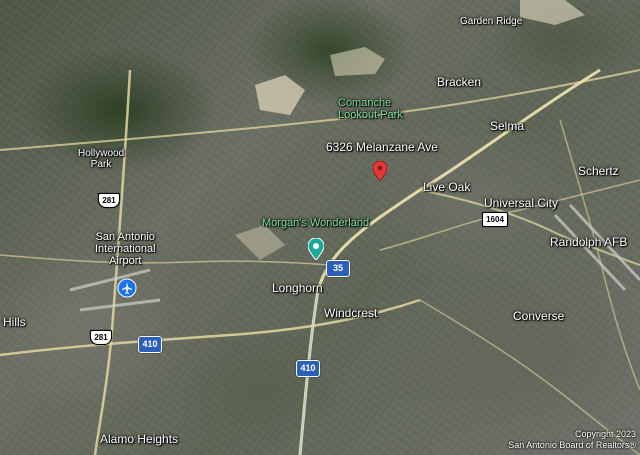 This screenshot has width=640, height=455. I want to click on place-label-live-oak: Live Oak, so click(447, 187).